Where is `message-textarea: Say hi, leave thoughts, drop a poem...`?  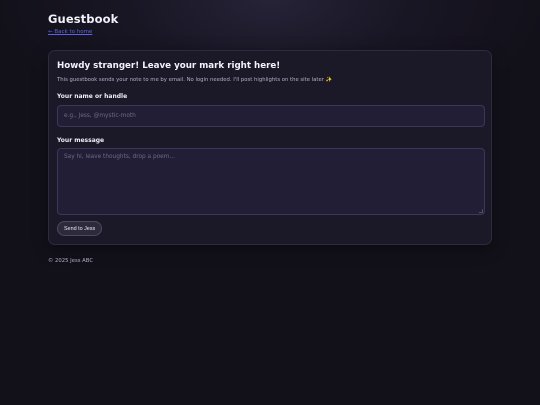 message-textarea: Say hi, leave thoughts, drop a poem... is located at coordinates (271, 181).